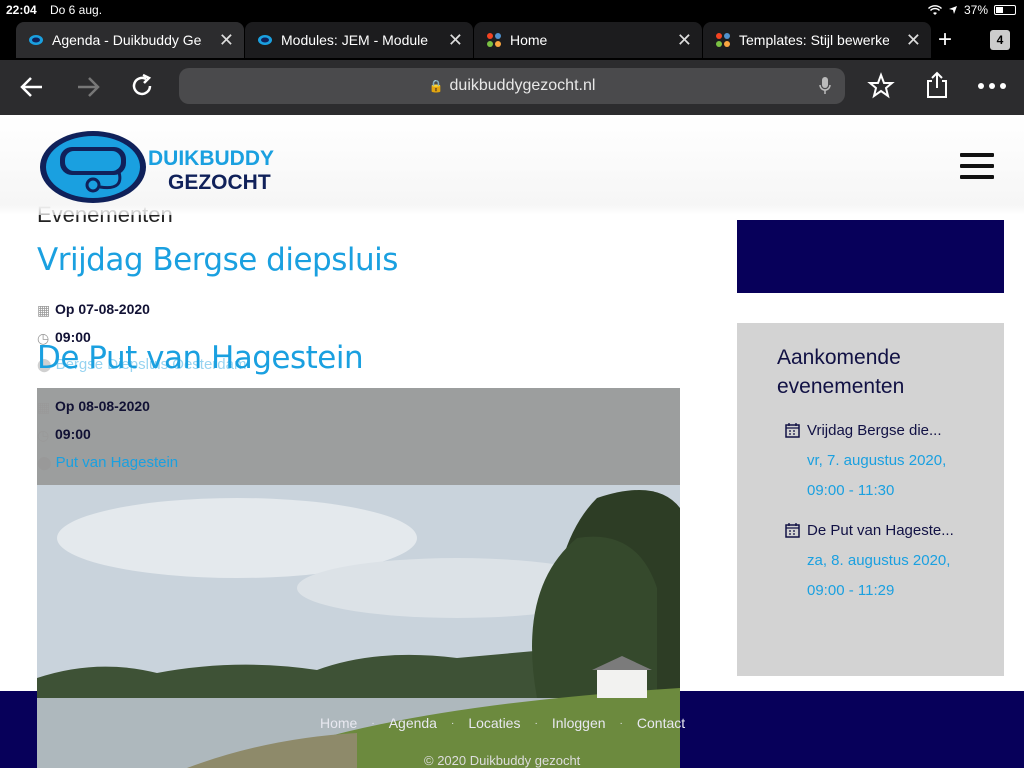 The width and height of the screenshot is (1024, 768). What do you see at coordinates (870, 256) in the screenshot?
I see `sidebar-banner` at bounding box center [870, 256].